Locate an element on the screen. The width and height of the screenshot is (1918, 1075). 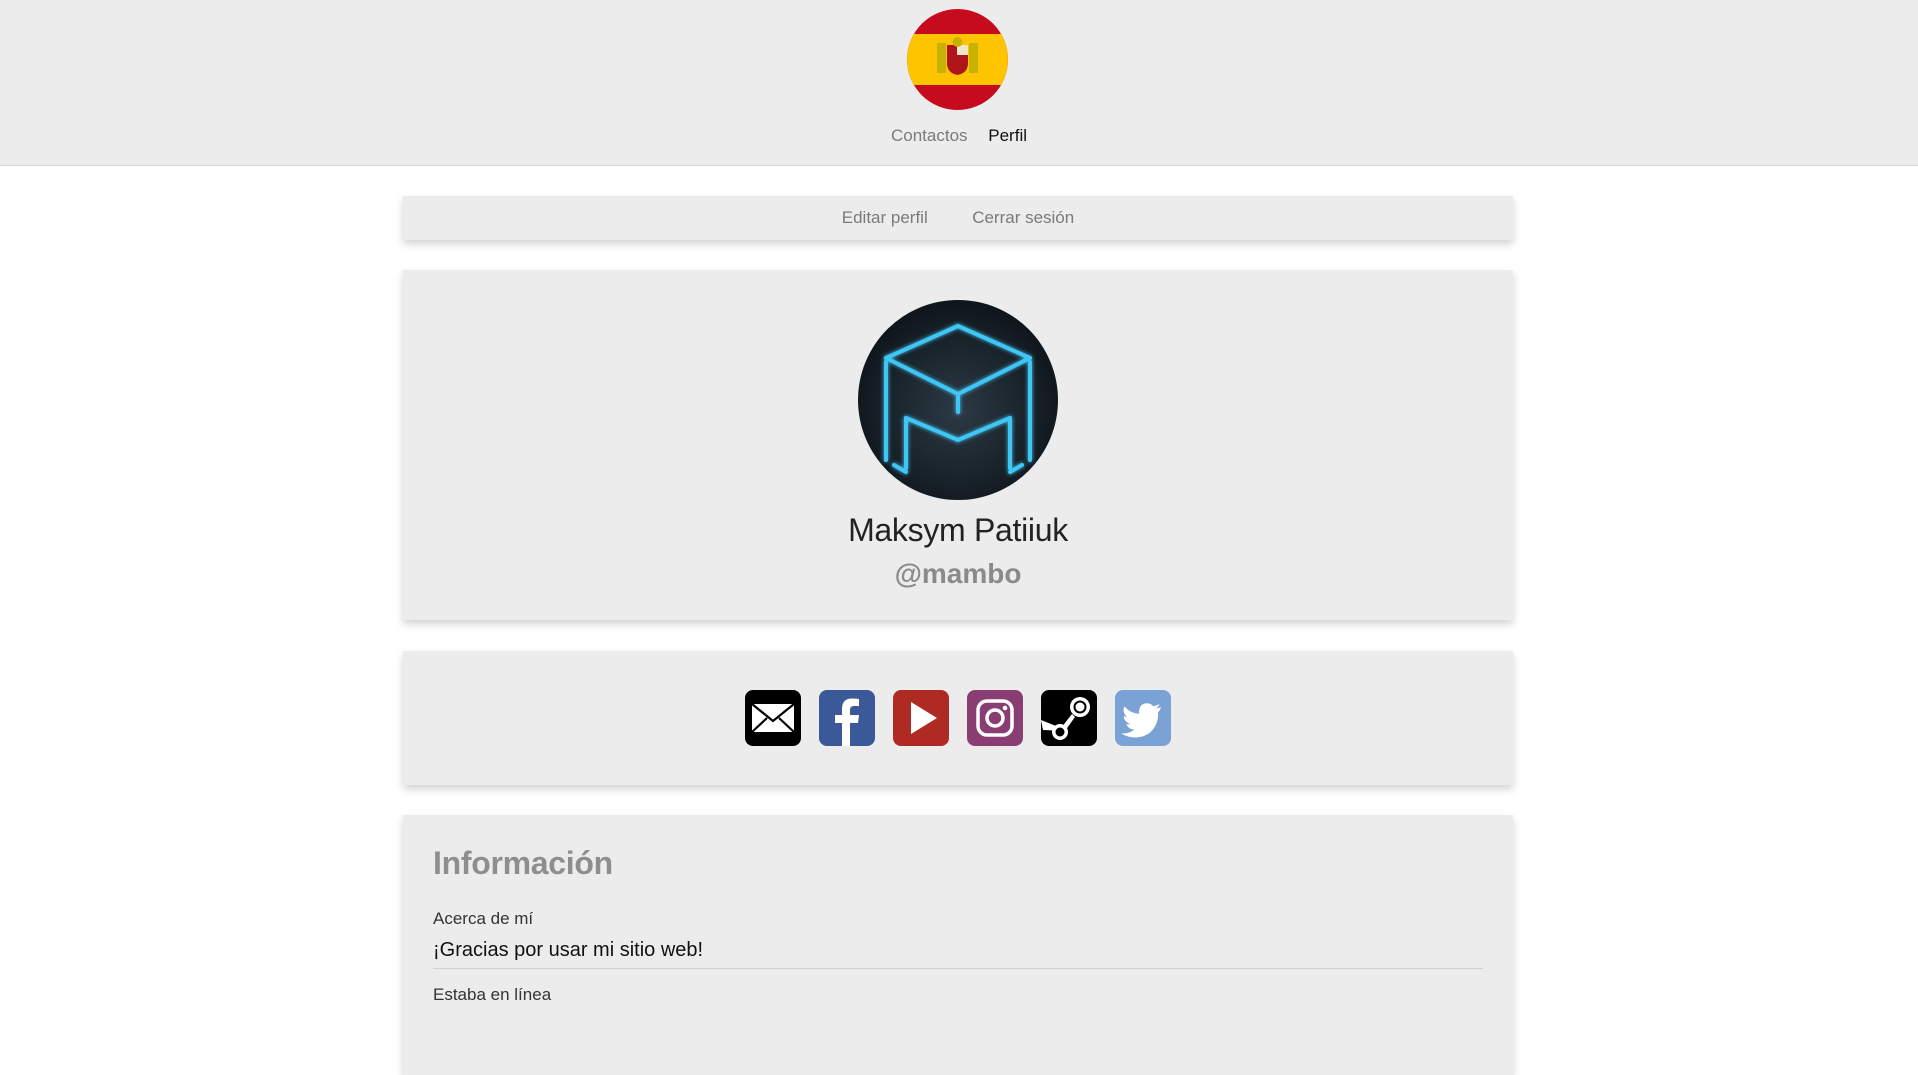
main-nav: Contactos Perfil is located at coordinates (959, 136).